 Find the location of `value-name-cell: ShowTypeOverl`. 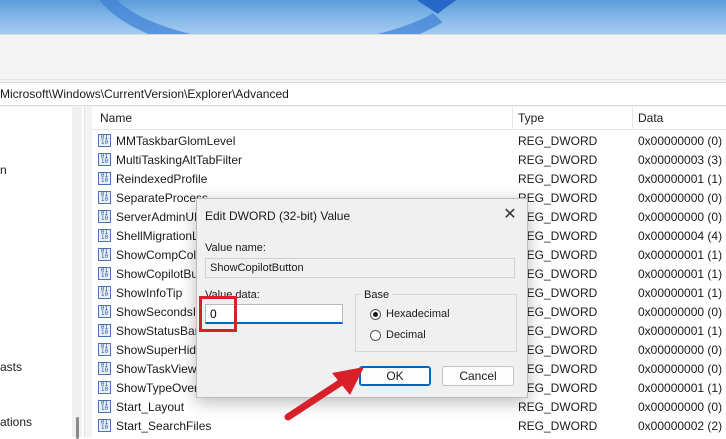

value-name-cell: ShowTypeOverl is located at coordinates (158, 388).